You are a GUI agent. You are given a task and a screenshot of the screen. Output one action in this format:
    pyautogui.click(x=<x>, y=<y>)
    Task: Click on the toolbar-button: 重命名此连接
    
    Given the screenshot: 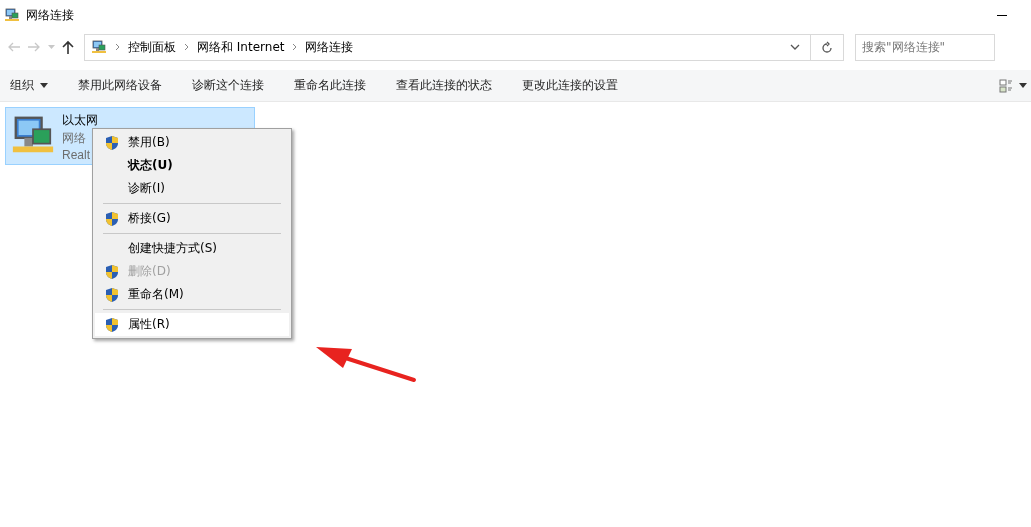 What is the action you would take?
    pyautogui.click(x=337, y=85)
    